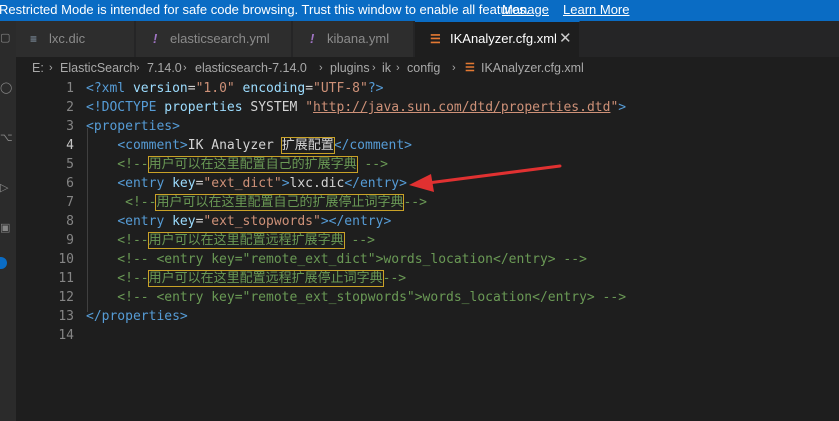  Describe the element at coordinates (66, 335) in the screenshot. I see `line-number: 14` at that location.